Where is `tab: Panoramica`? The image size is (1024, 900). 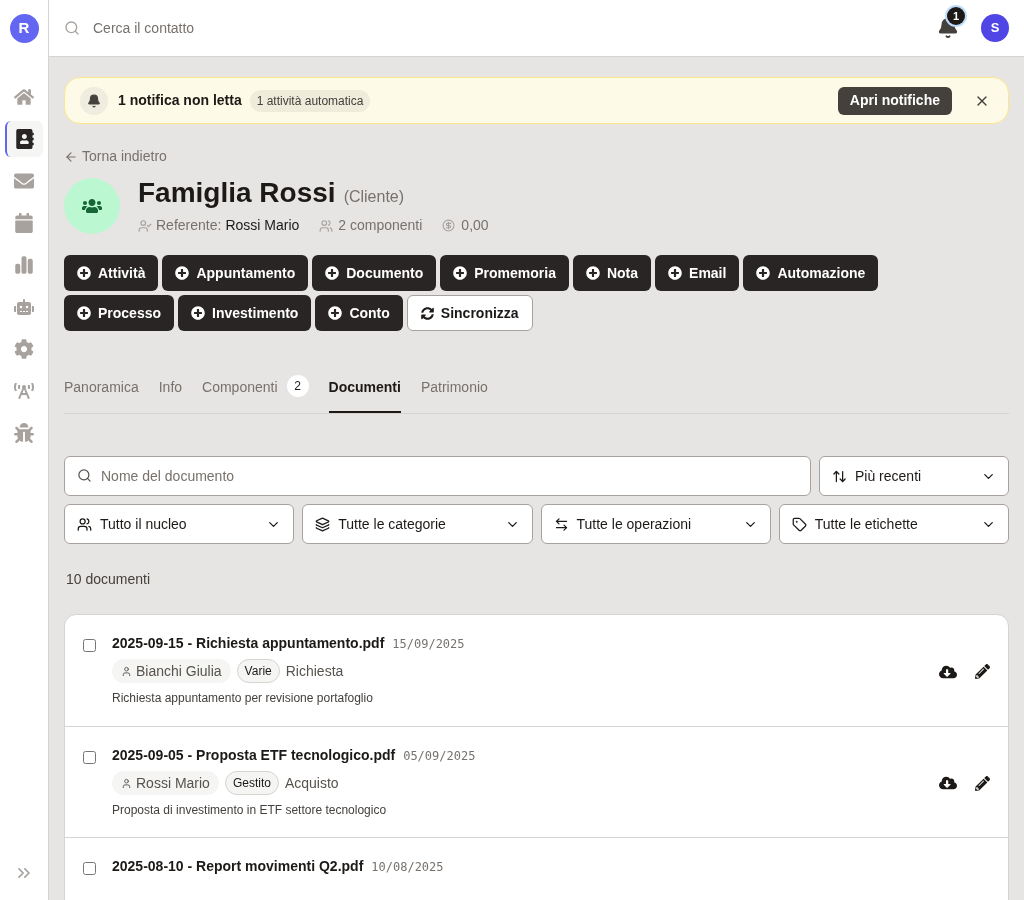 tab: Panoramica is located at coordinates (101, 395).